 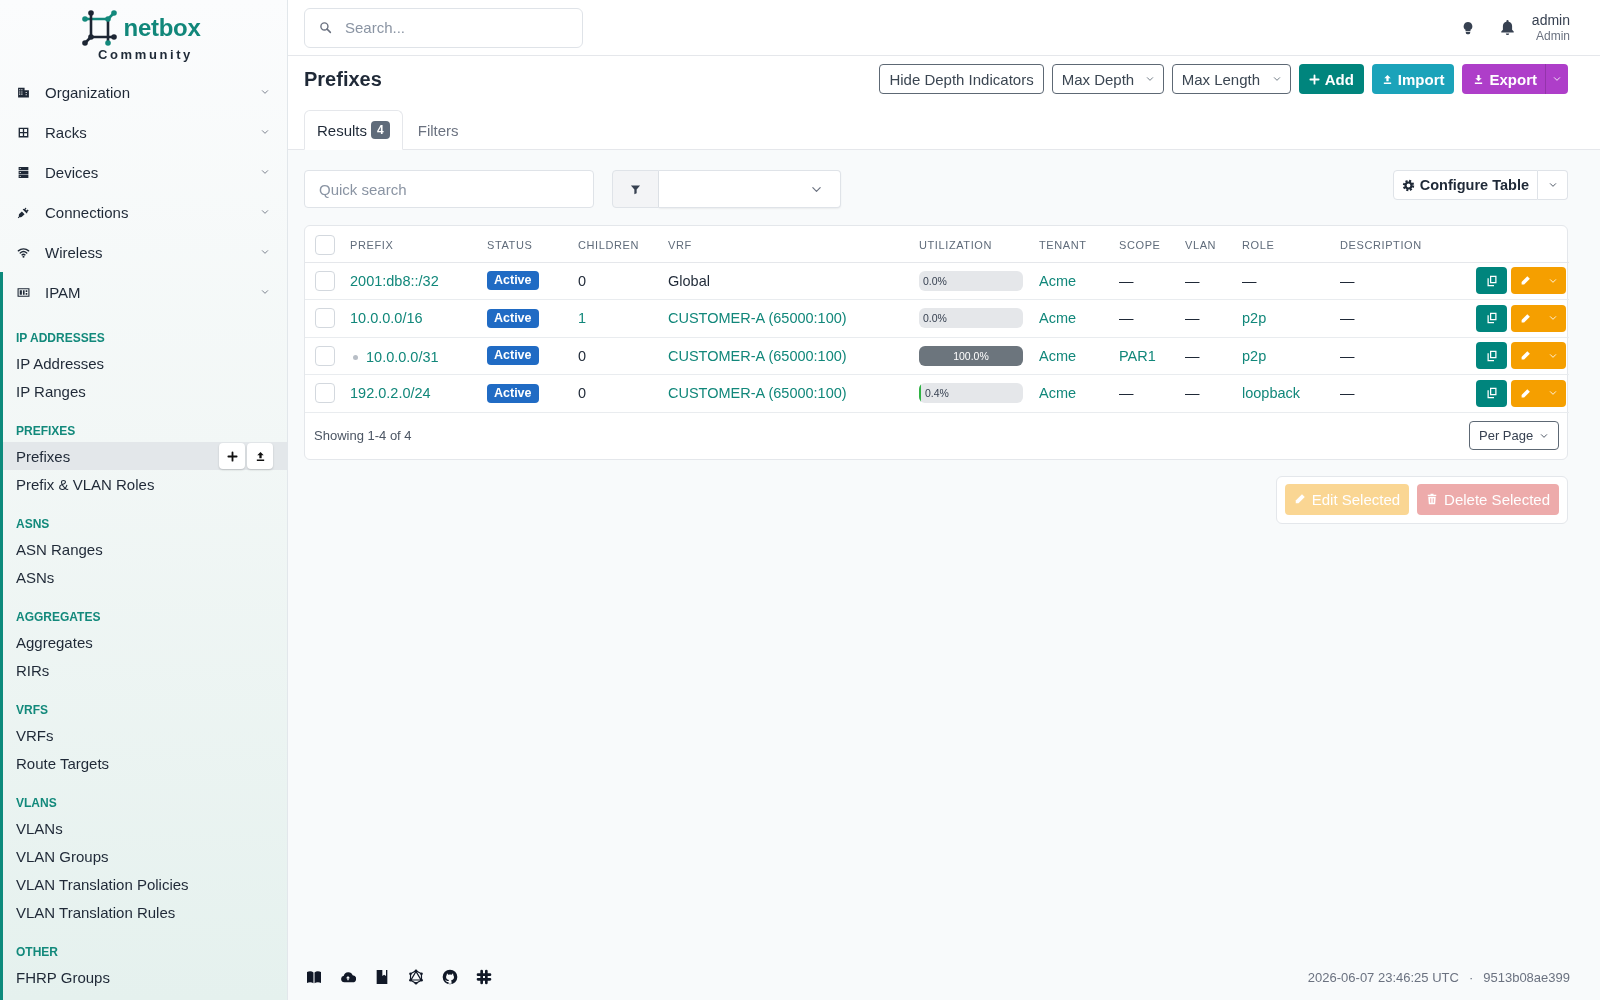 I want to click on column-header: VLAN, so click(x=1201, y=245).